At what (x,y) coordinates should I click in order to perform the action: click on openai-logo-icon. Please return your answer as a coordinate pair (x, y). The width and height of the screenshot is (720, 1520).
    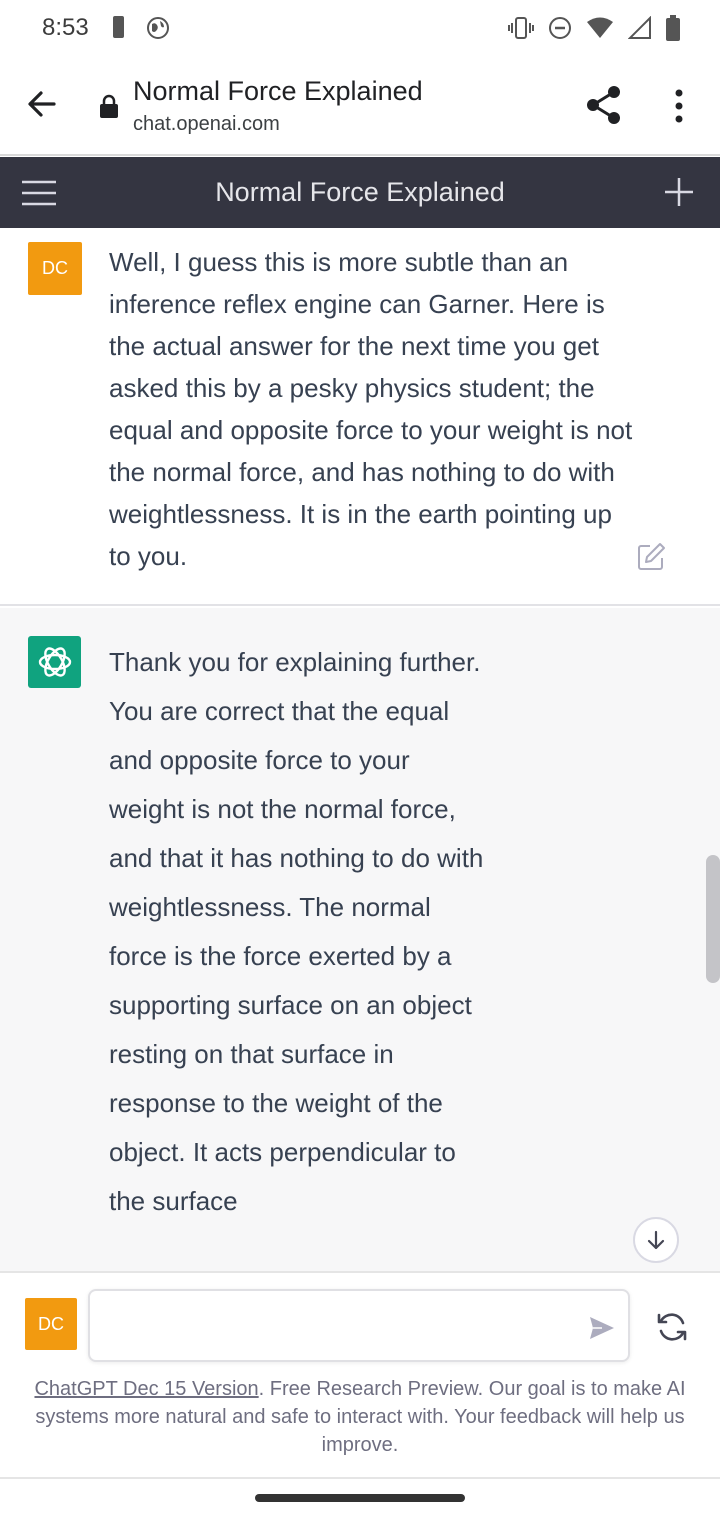
    Looking at the image, I should click on (54, 662).